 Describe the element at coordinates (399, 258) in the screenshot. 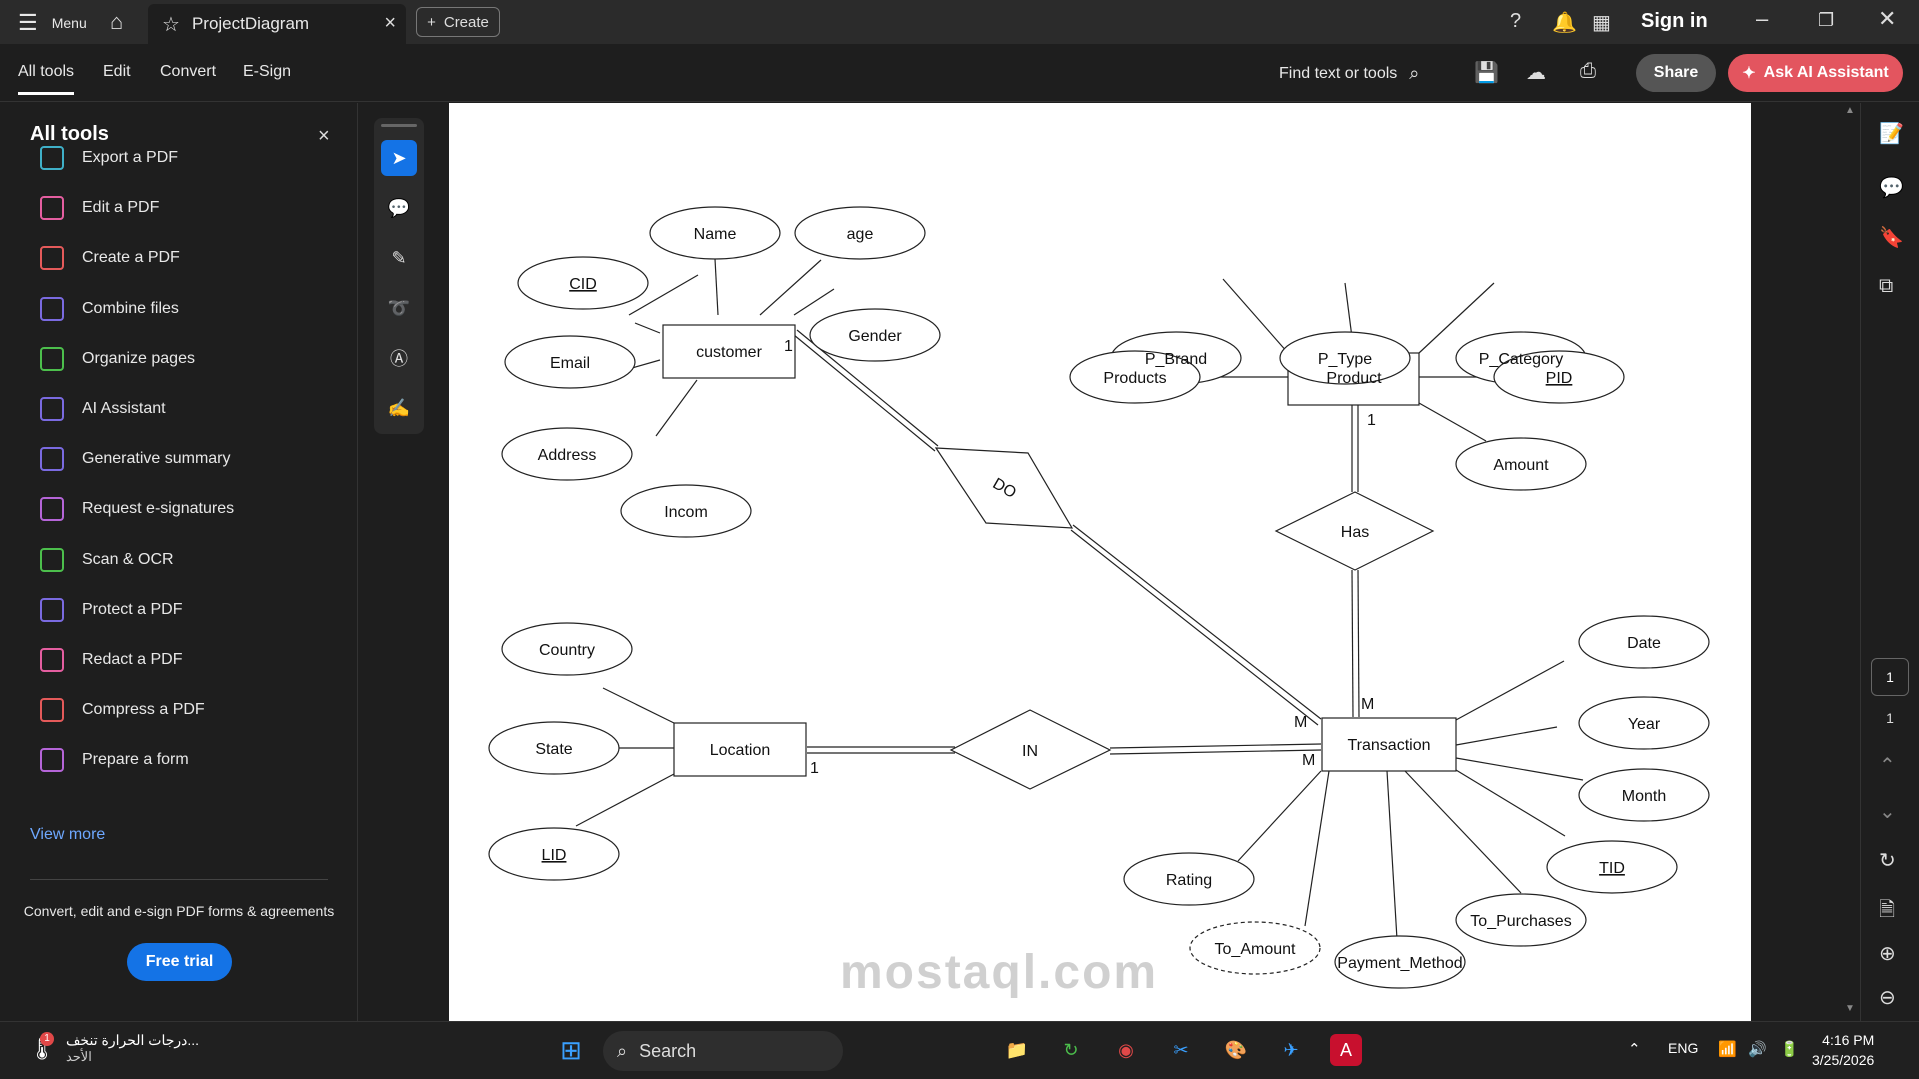

I see `highlight-pen-icon: ✎` at that location.